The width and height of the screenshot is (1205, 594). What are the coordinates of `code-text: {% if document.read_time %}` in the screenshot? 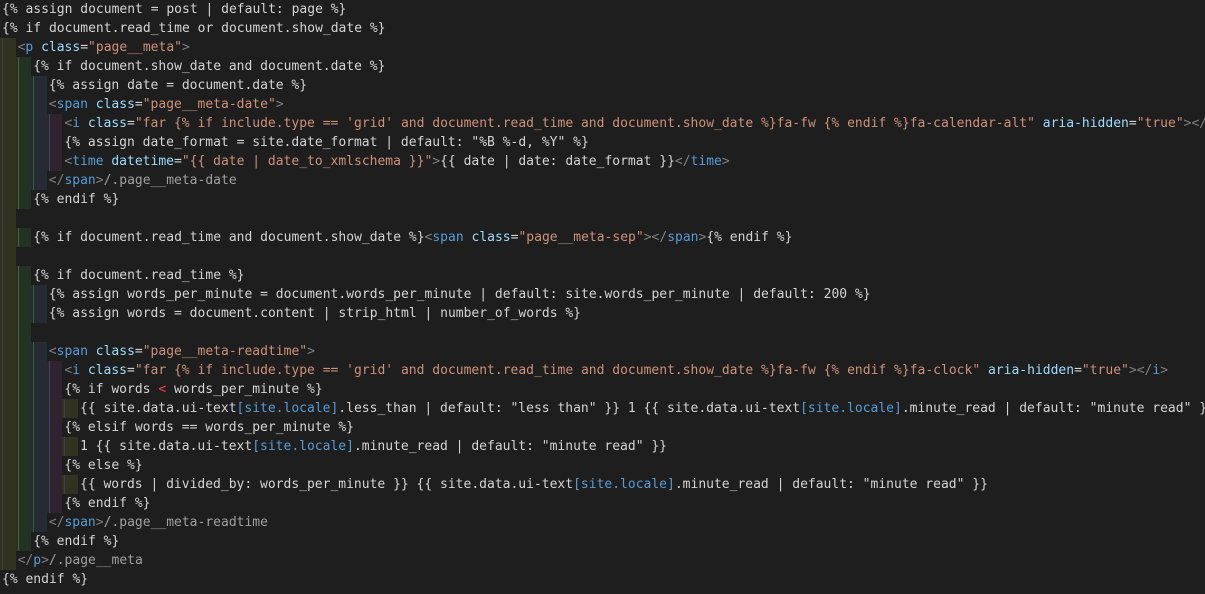 It's located at (138, 275).